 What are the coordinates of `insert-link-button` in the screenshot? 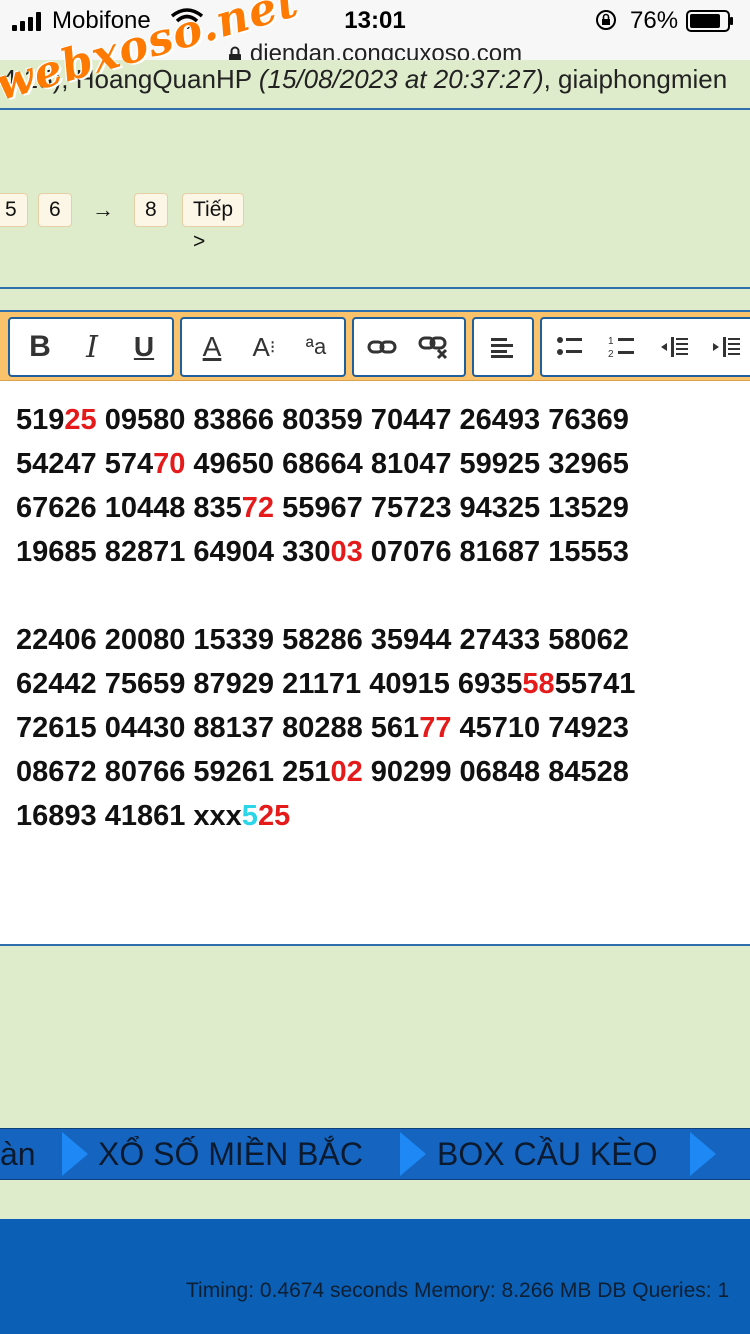 It's located at (382, 347).